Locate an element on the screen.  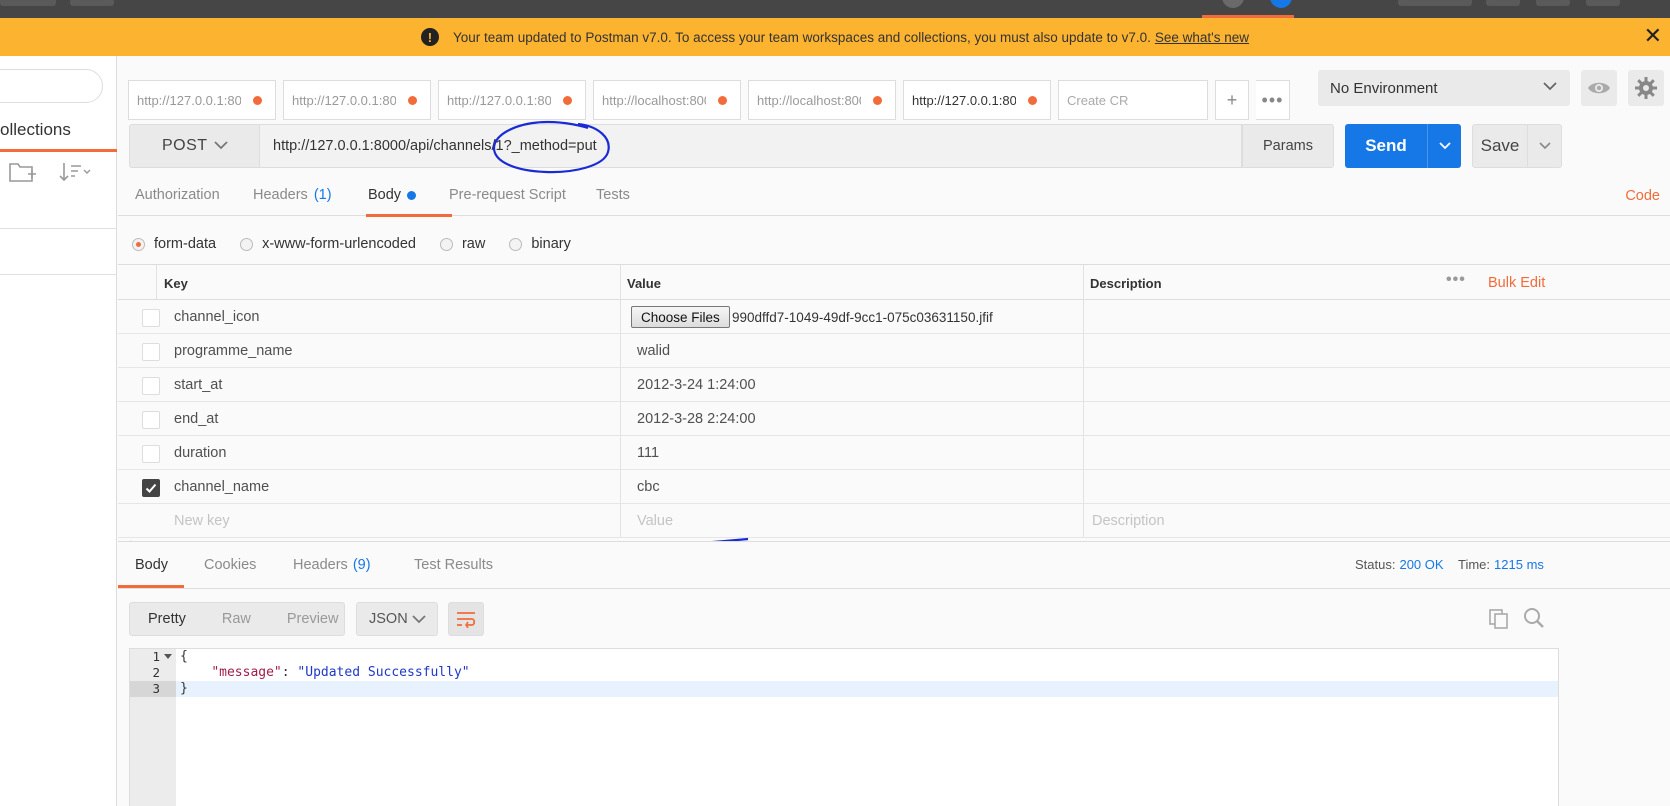
tab-label: Cookies is located at coordinates (230, 565).